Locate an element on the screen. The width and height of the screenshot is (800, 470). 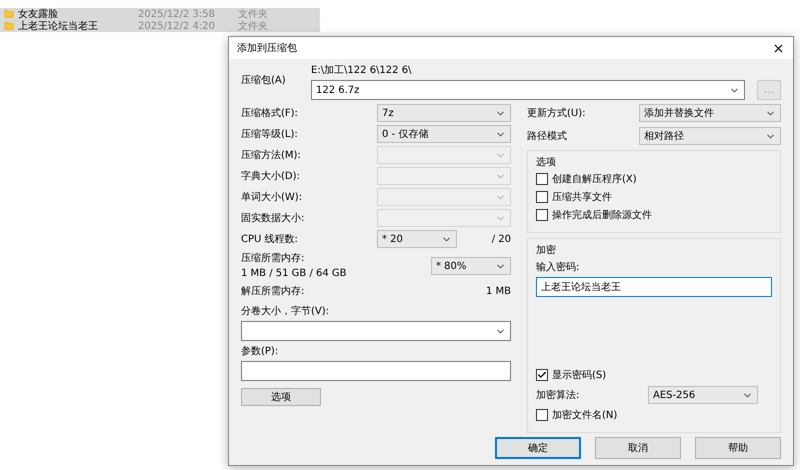
field-label: 字典大小(D): is located at coordinates (271, 177).